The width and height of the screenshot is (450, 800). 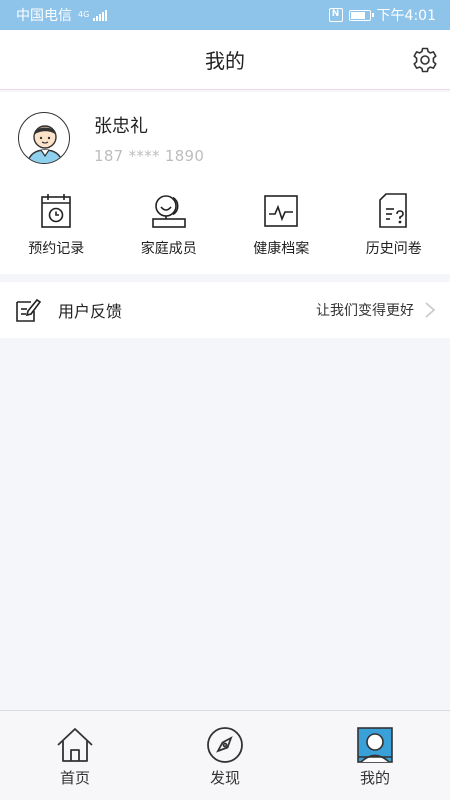 What do you see at coordinates (56, 211) in the screenshot?
I see `calendar-clock-icon` at bounding box center [56, 211].